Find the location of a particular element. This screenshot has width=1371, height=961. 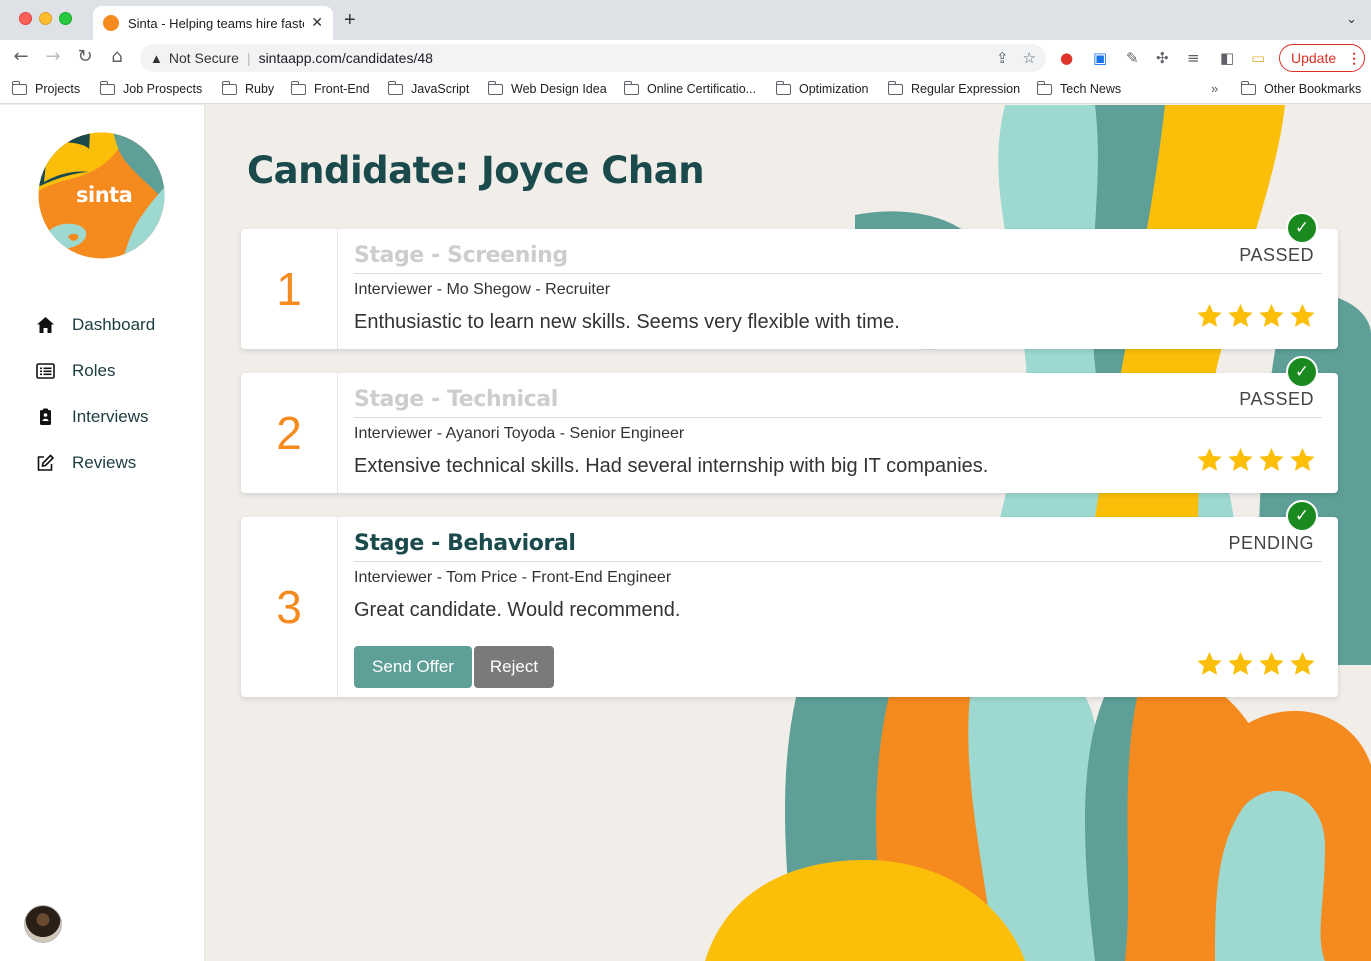

bookmark-folder: Projects is located at coordinates (45, 88).